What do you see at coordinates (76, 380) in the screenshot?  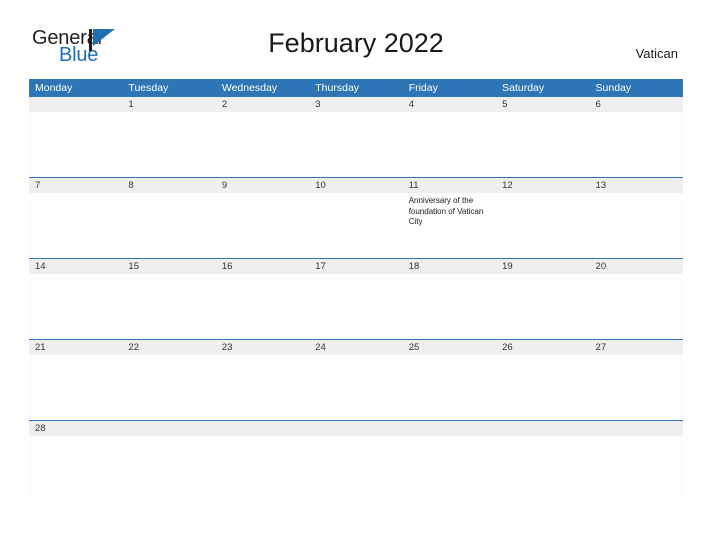 I see `calendar-day-cell: 21` at bounding box center [76, 380].